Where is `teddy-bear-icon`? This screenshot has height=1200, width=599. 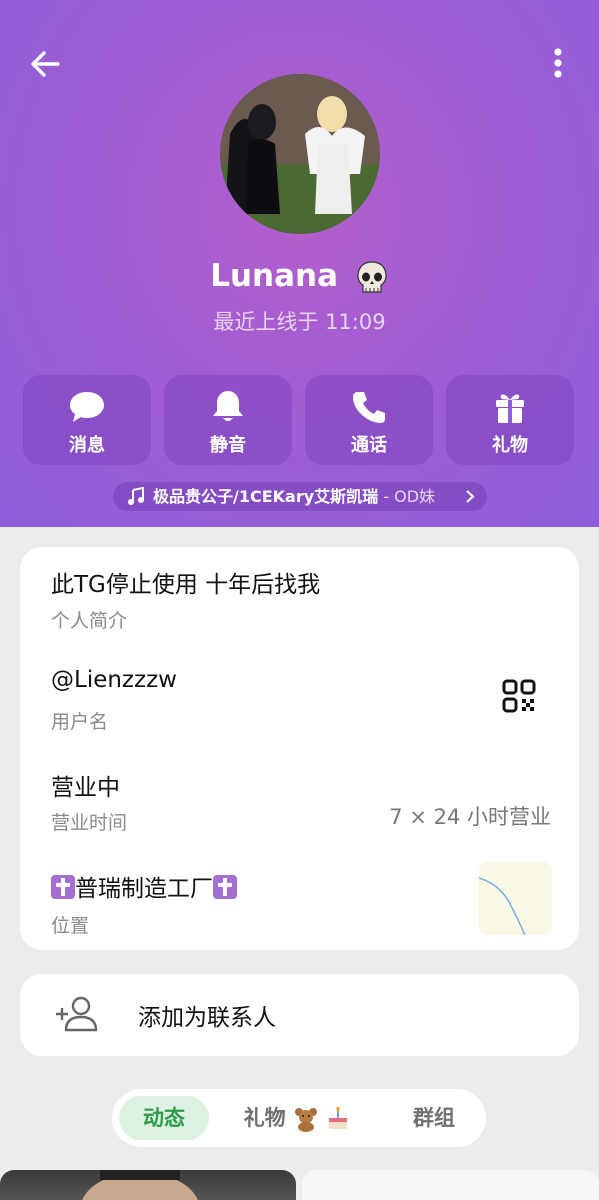 teddy-bear-icon is located at coordinates (306, 1120).